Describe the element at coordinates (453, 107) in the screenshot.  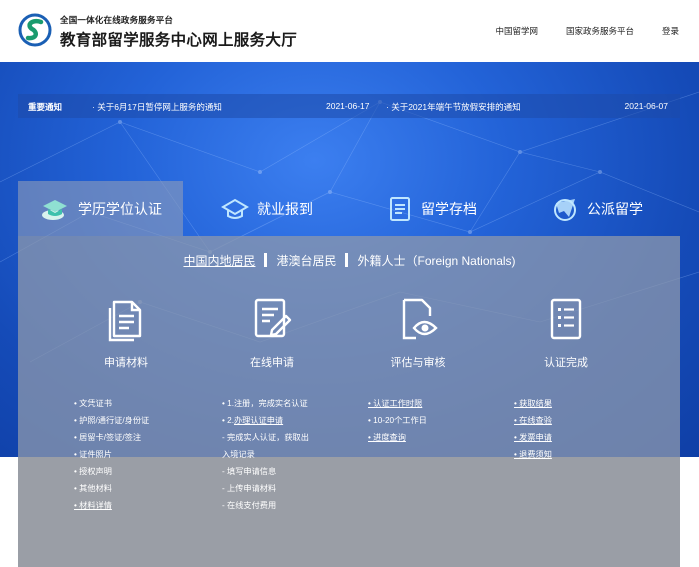
I see `notice-link-2: · 关于2021年端午节放假安排的通知` at that location.